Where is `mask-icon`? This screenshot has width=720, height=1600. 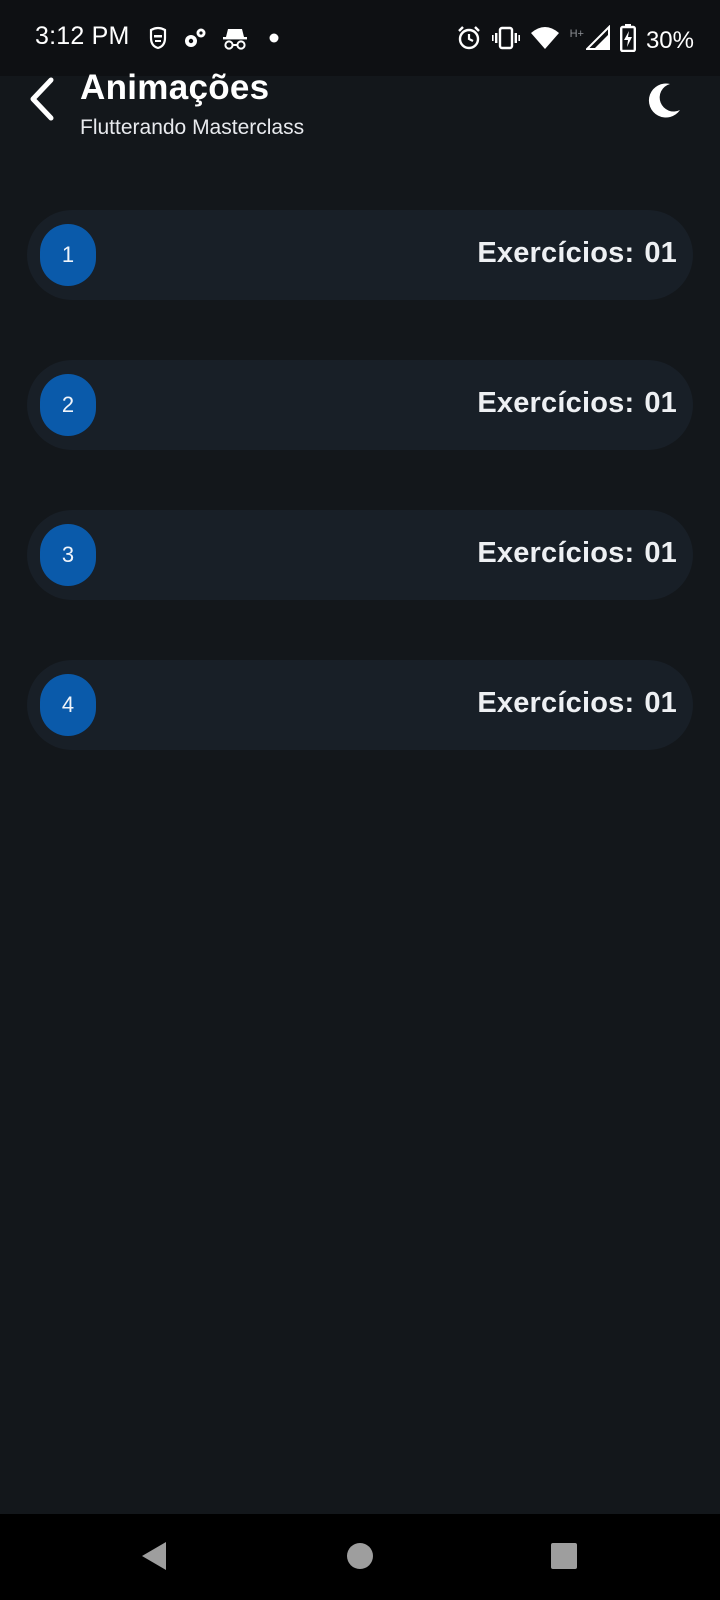
mask-icon is located at coordinates (158, 40).